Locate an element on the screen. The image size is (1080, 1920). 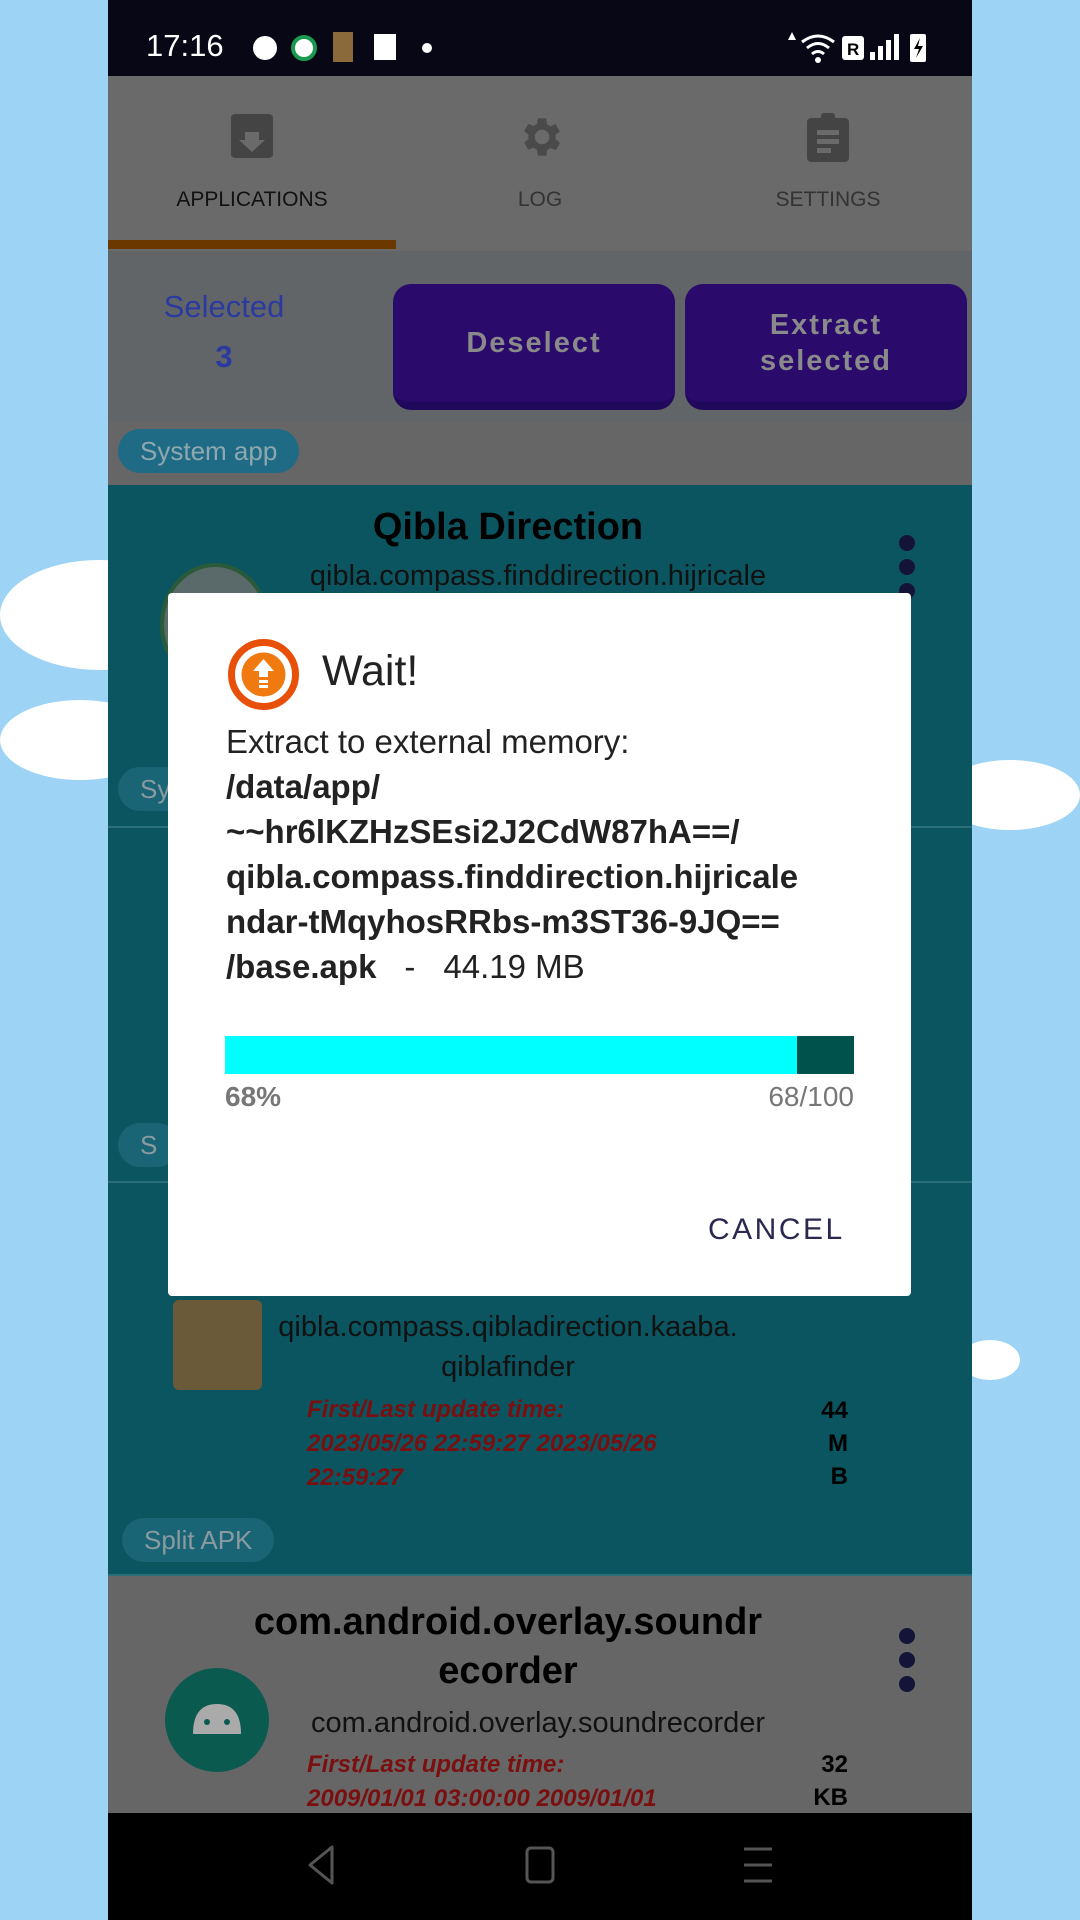
dialog-message: Extract to external memory: is located at coordinates (428, 741).